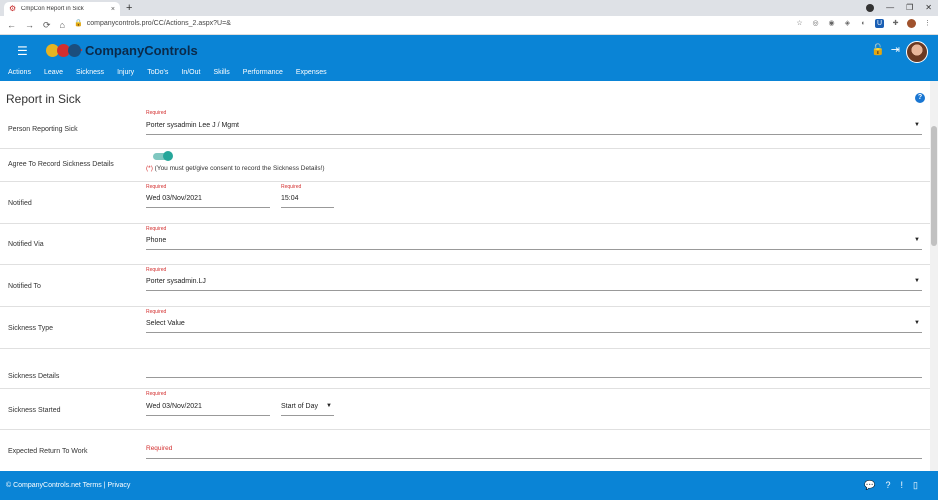  I want to click on extension-icon: ◉, so click(831, 23).